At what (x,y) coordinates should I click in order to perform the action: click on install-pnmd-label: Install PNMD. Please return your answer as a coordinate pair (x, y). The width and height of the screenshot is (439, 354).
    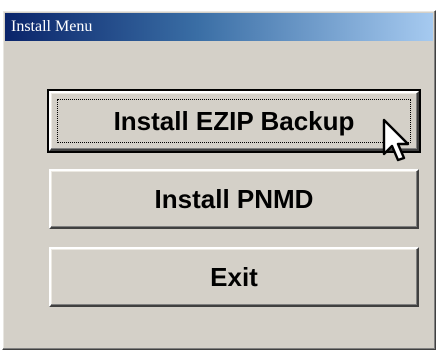
    Looking at the image, I should click on (234, 198).